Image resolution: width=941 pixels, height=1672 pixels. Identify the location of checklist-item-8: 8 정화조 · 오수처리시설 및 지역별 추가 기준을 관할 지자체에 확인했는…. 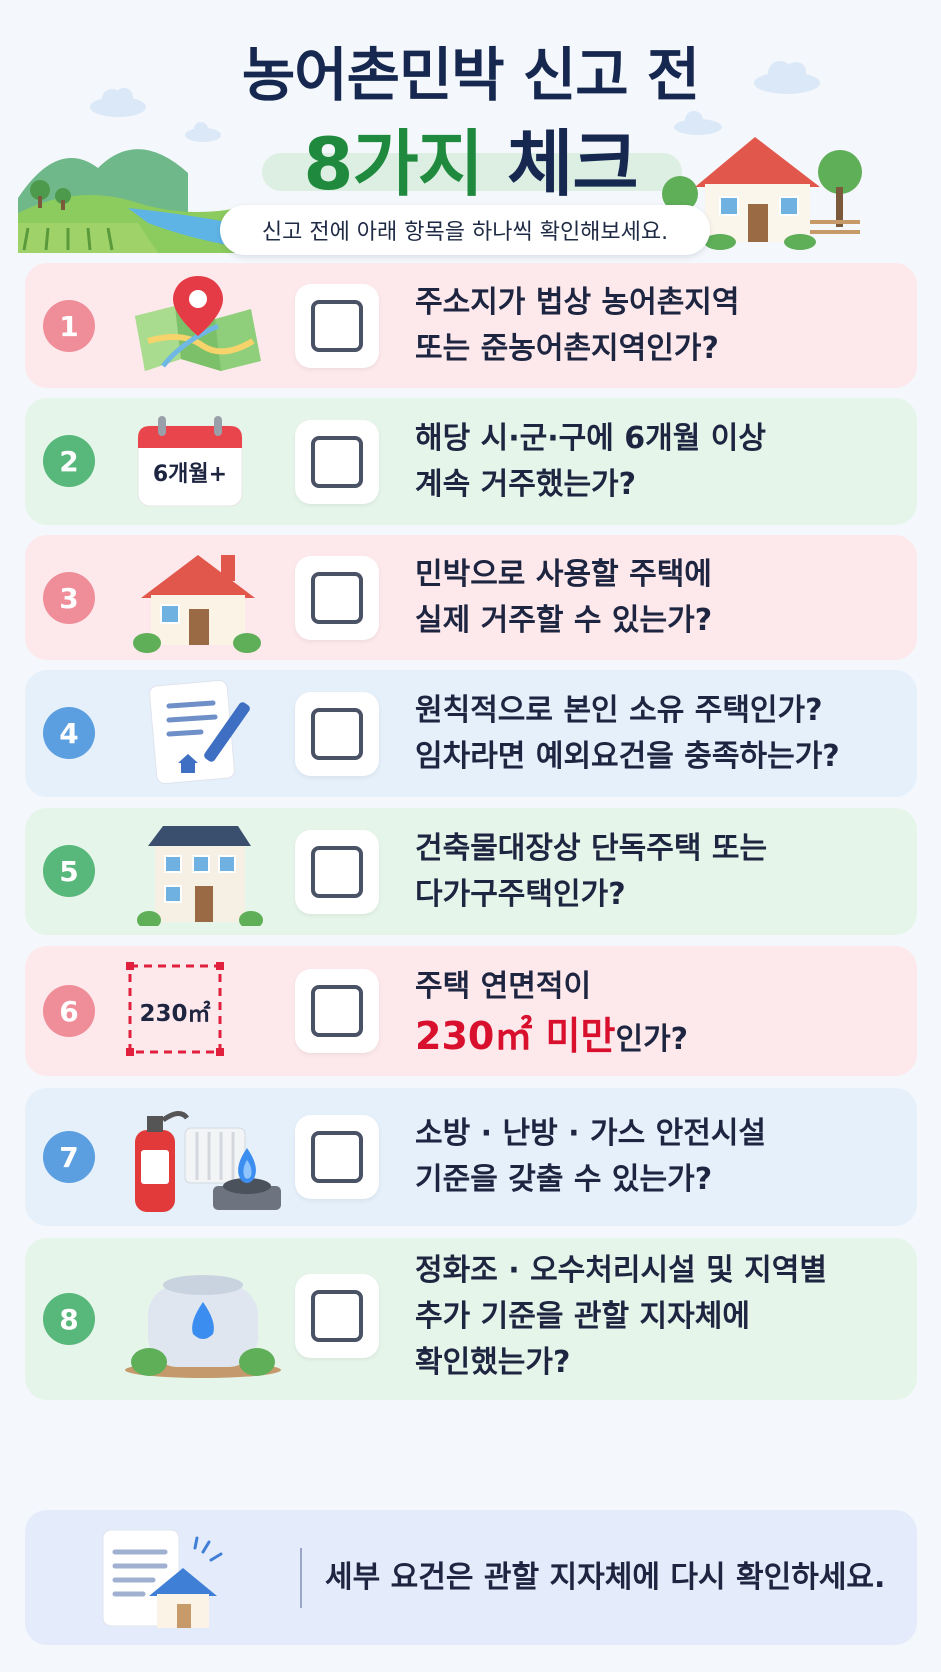
(471, 1319).